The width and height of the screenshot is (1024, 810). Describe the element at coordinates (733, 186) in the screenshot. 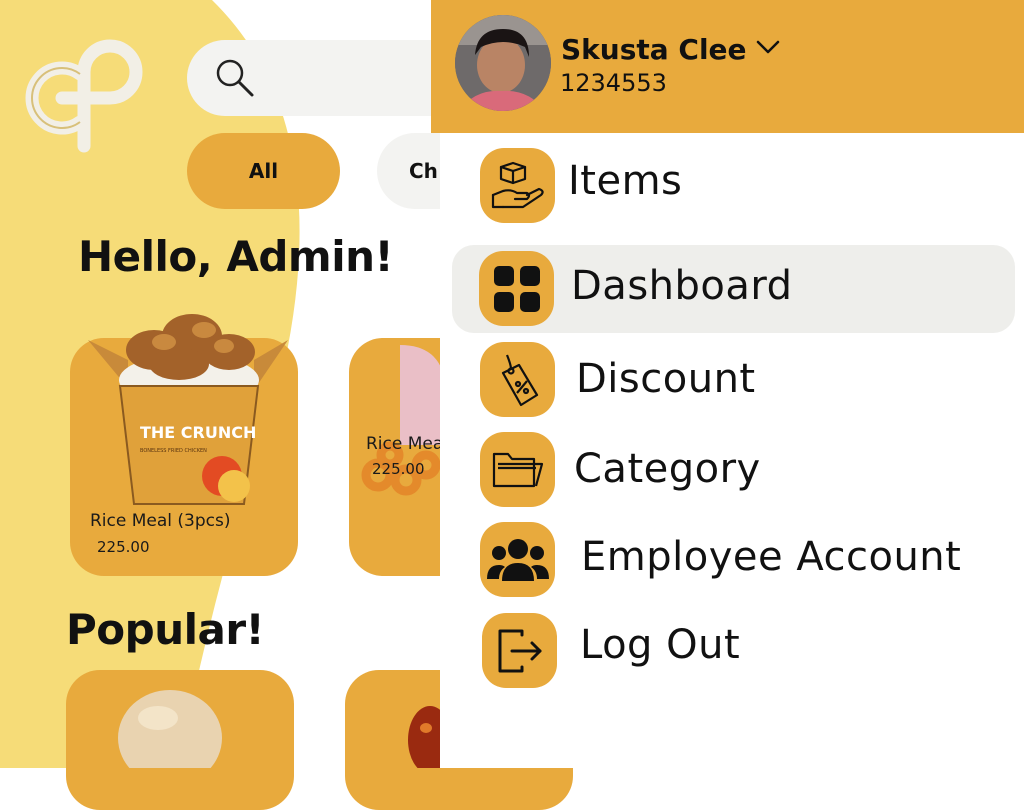

I see `menu-item-items: Items` at that location.